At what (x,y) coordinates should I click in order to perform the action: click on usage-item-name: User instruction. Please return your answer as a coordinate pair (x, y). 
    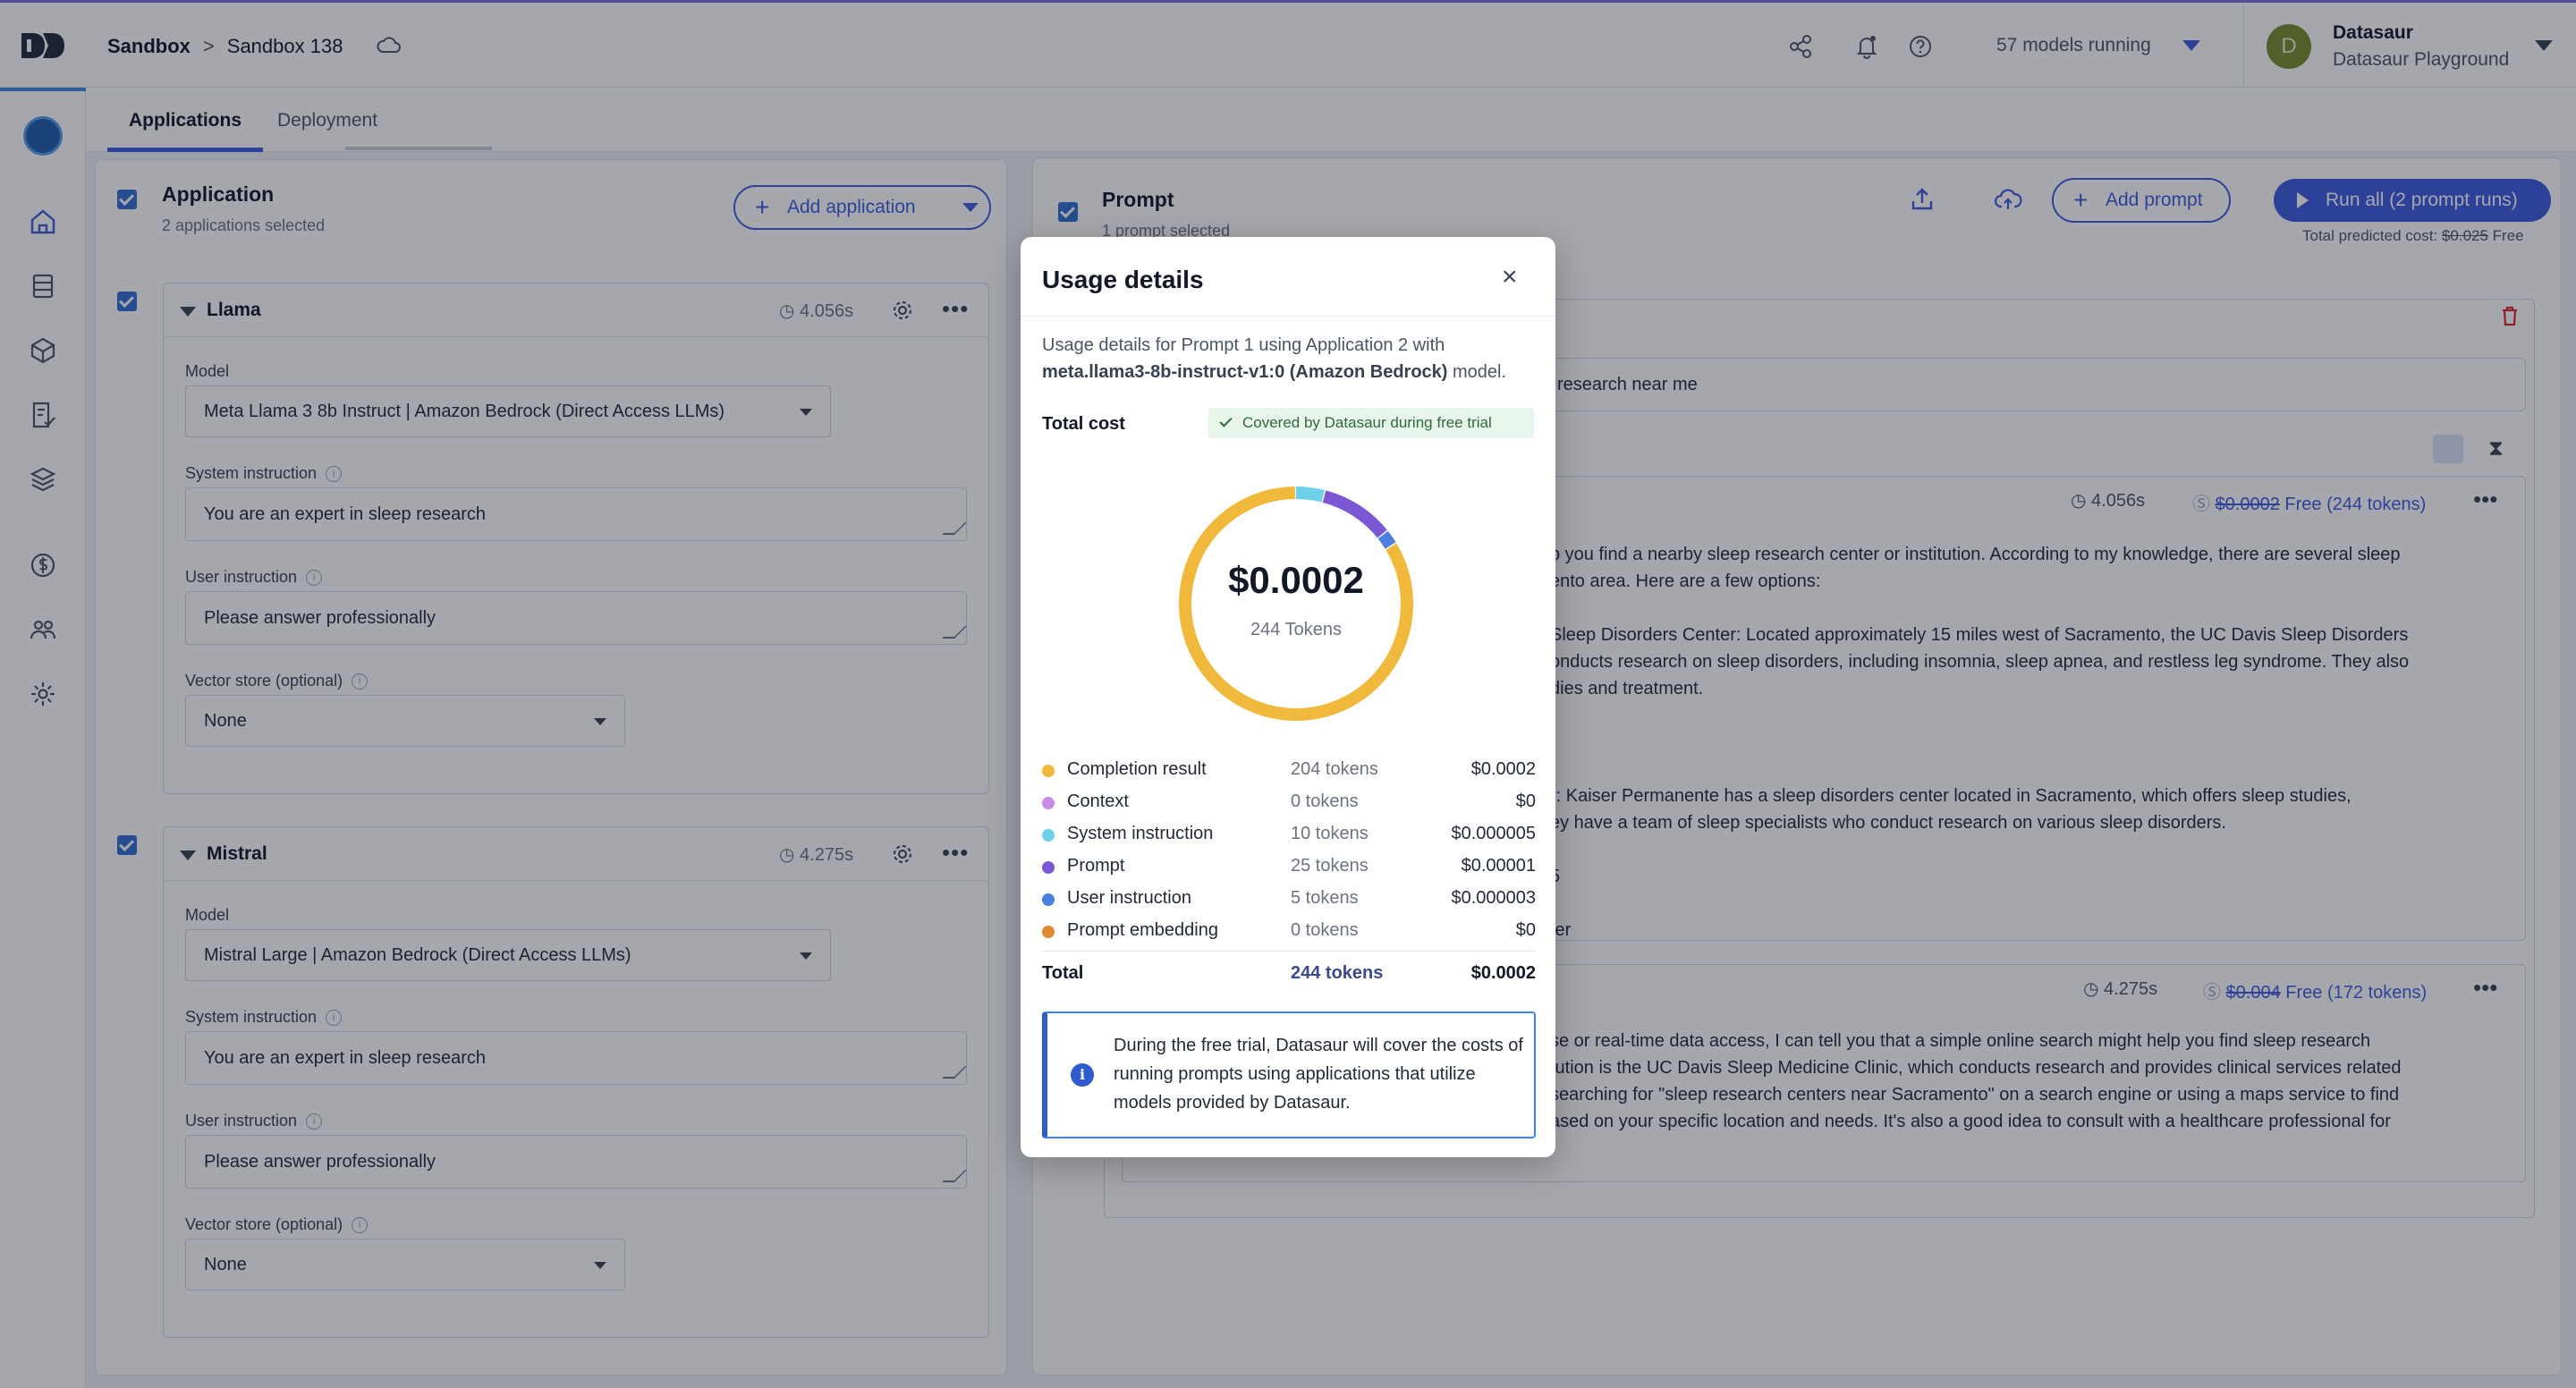
    Looking at the image, I should click on (1129, 898).